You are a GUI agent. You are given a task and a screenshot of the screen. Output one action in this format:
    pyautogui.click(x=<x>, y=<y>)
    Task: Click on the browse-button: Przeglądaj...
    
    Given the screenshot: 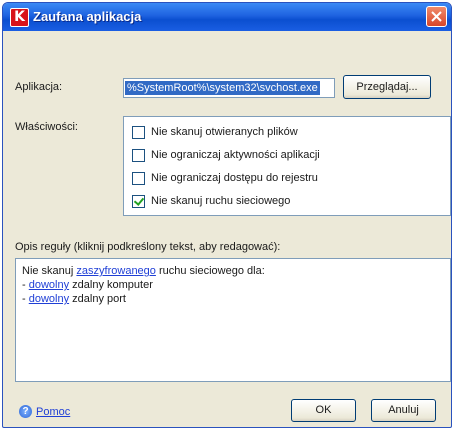 What is the action you would take?
    pyautogui.click(x=387, y=87)
    